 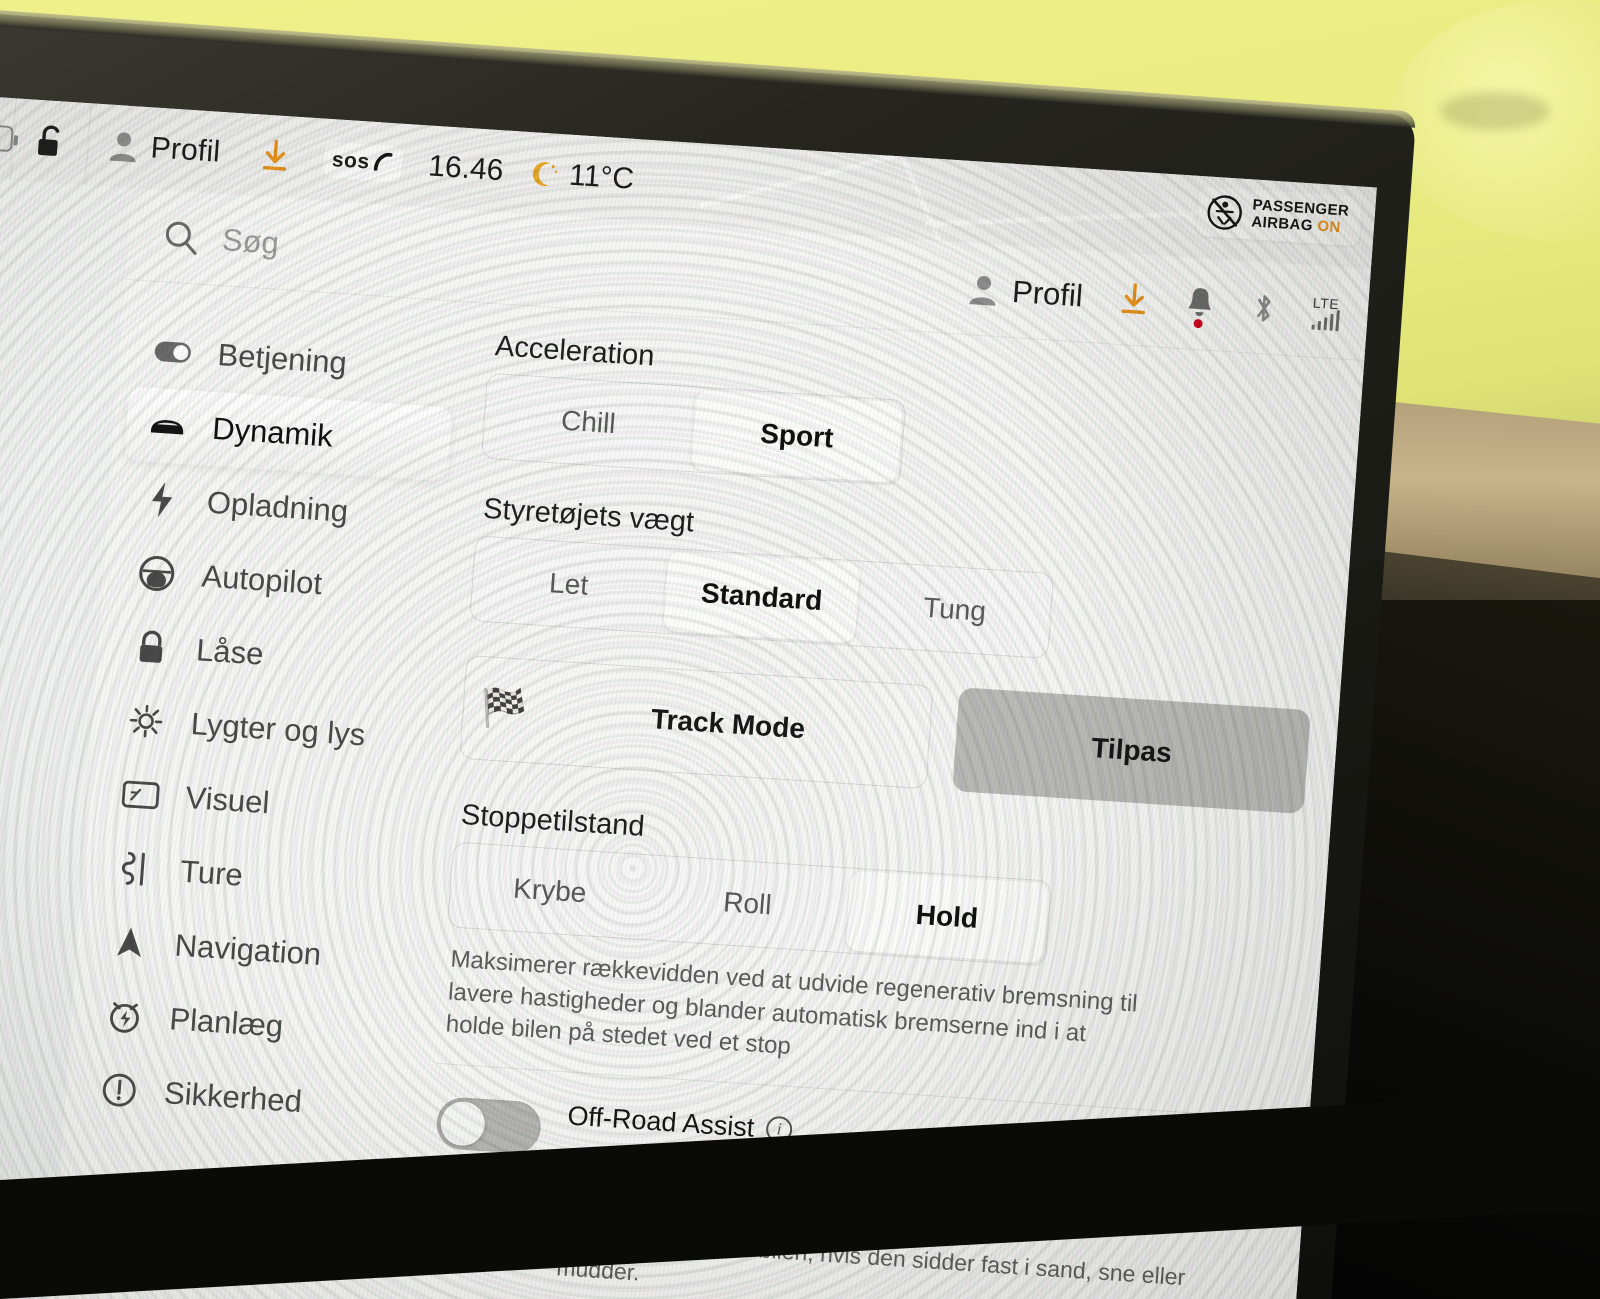 What do you see at coordinates (151, 647) in the screenshot?
I see `padlock-icon` at bounding box center [151, 647].